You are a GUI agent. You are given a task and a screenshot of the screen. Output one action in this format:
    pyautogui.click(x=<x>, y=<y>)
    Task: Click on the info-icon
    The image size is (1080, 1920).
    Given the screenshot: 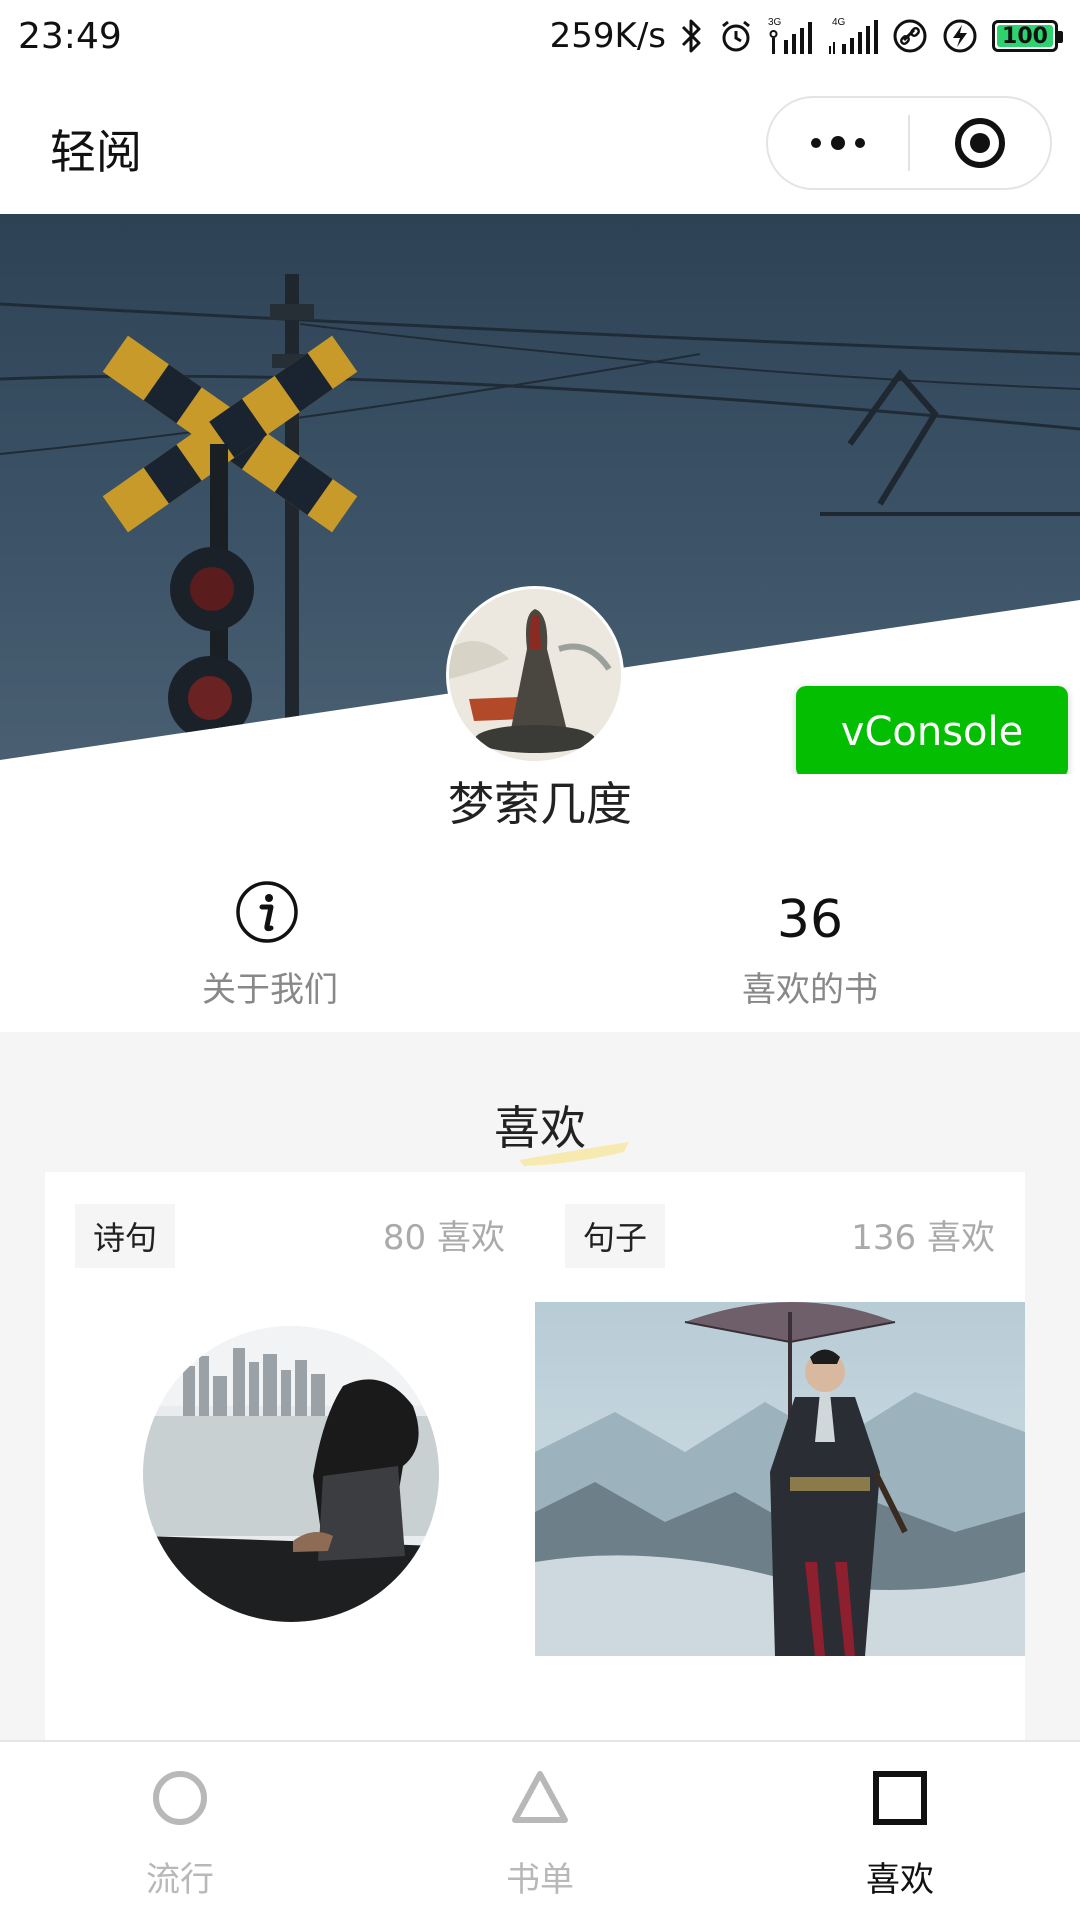 What is the action you would take?
    pyautogui.click(x=267, y=912)
    